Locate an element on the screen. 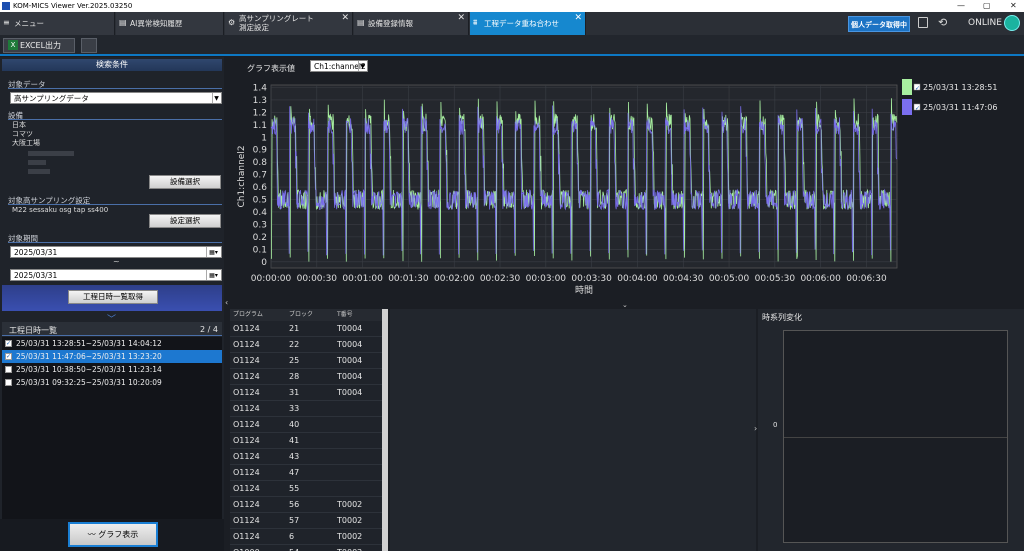 The image size is (1024, 551). personal-data-badge: 個人データ取得中 is located at coordinates (879, 24).